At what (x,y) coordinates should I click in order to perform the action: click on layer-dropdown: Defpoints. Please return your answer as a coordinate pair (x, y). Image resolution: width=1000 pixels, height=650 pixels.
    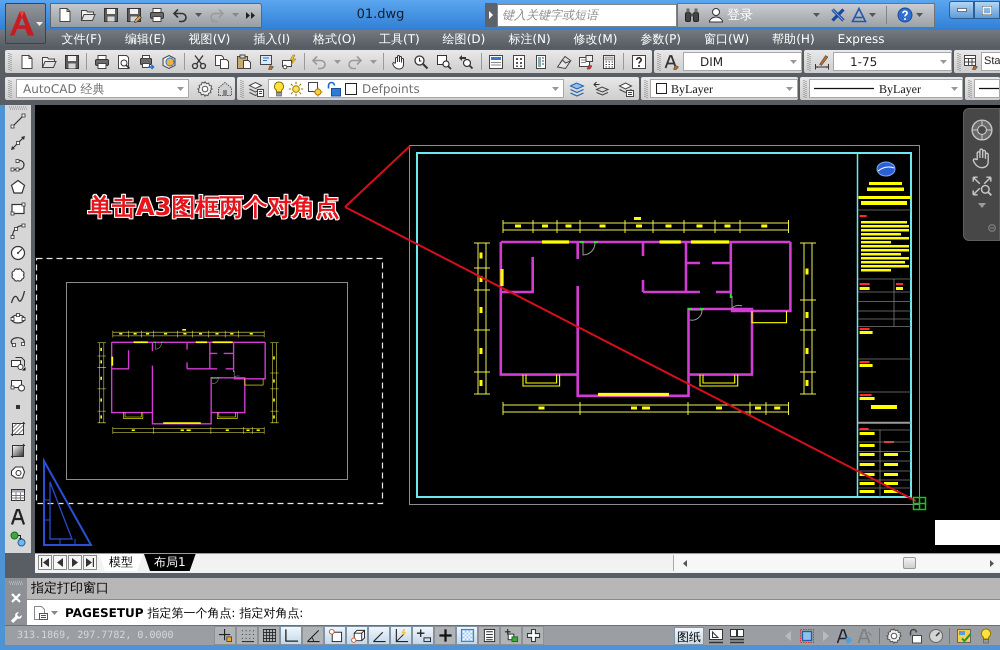
    Looking at the image, I should click on (416, 88).